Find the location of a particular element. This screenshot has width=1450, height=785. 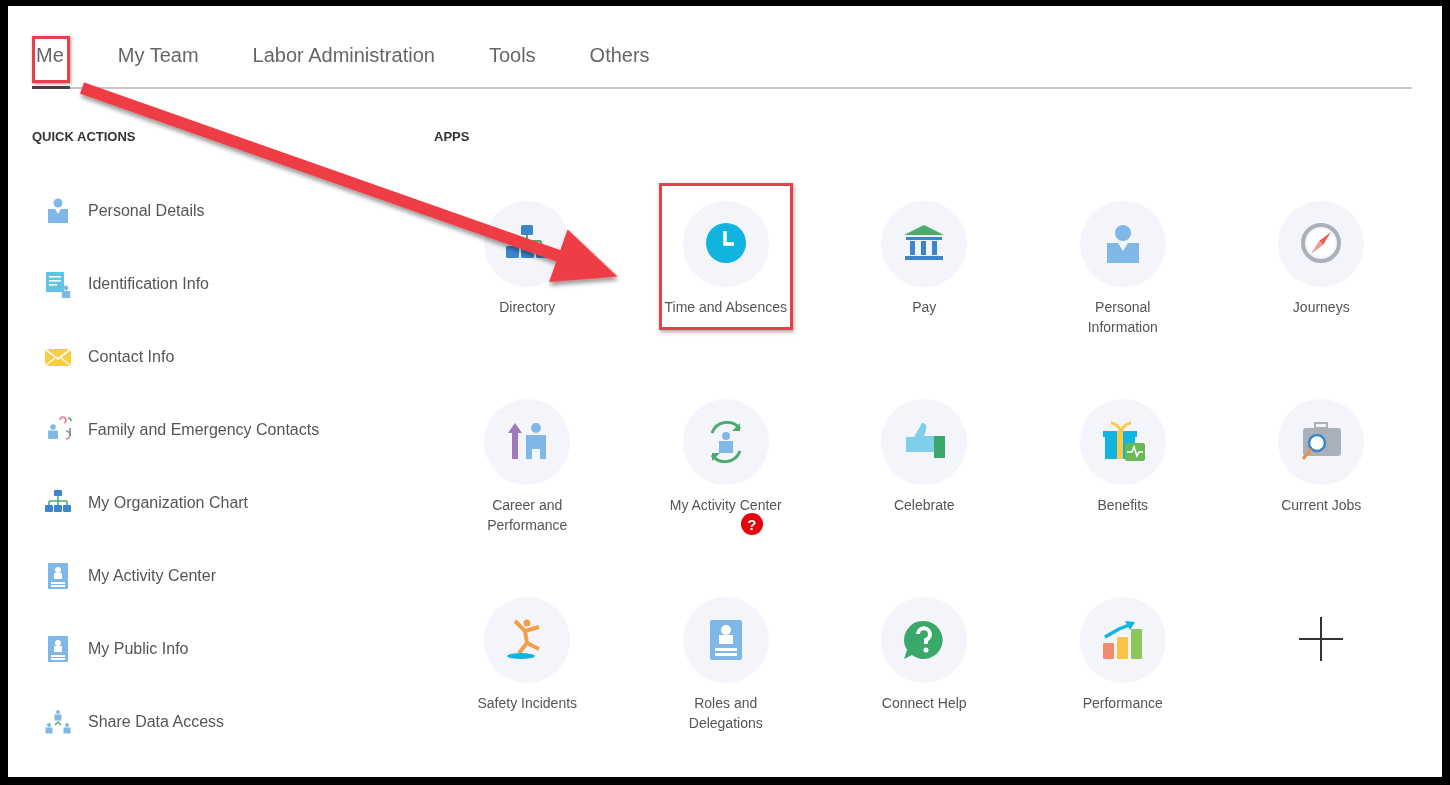

quick-action-link: Identification Info is located at coordinates (148, 283).